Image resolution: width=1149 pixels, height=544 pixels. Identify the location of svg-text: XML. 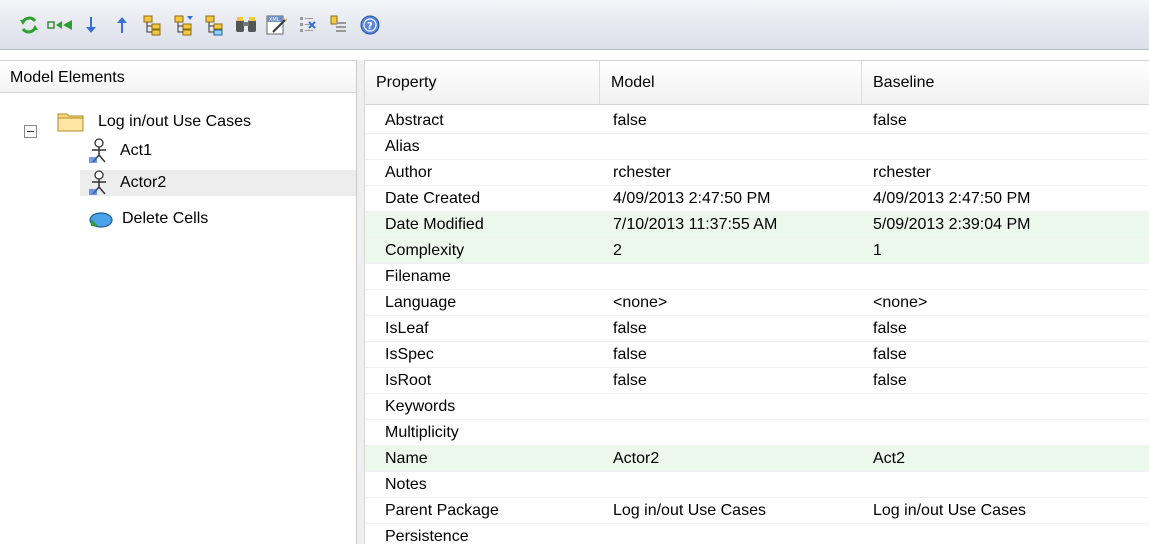
(274, 20).